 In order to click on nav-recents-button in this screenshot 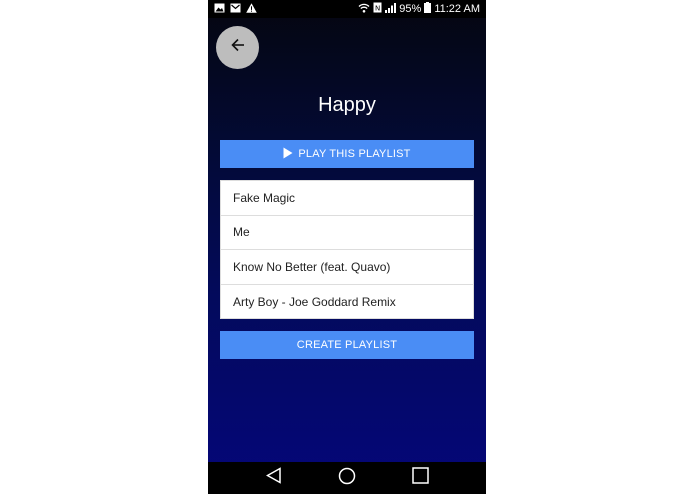, I will do `click(420, 478)`.